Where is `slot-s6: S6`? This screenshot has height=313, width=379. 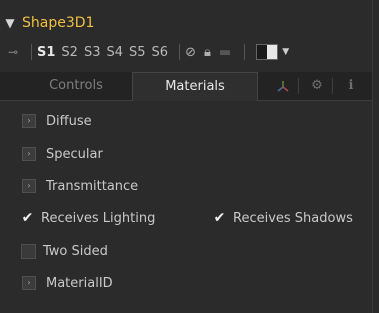
slot-s6: S6 is located at coordinates (160, 52).